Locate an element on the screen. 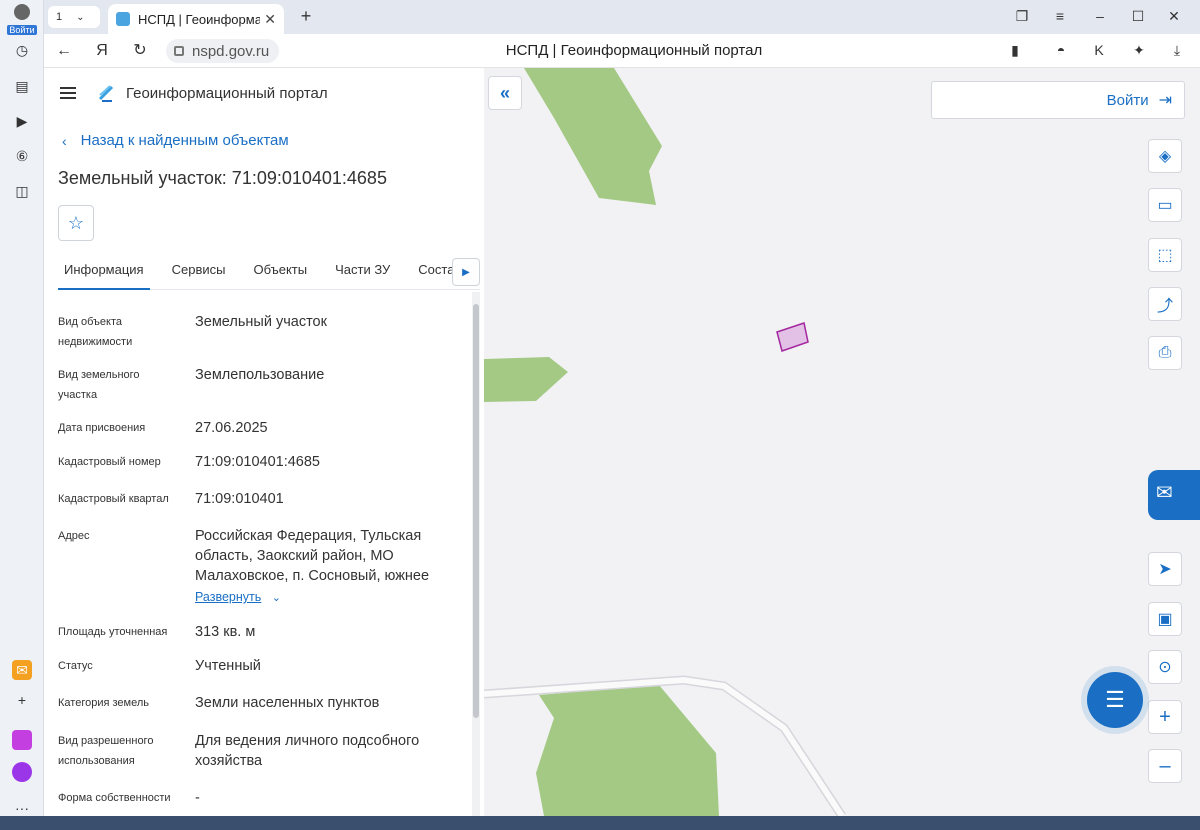  minimap-button: ▣ is located at coordinates (1165, 619).